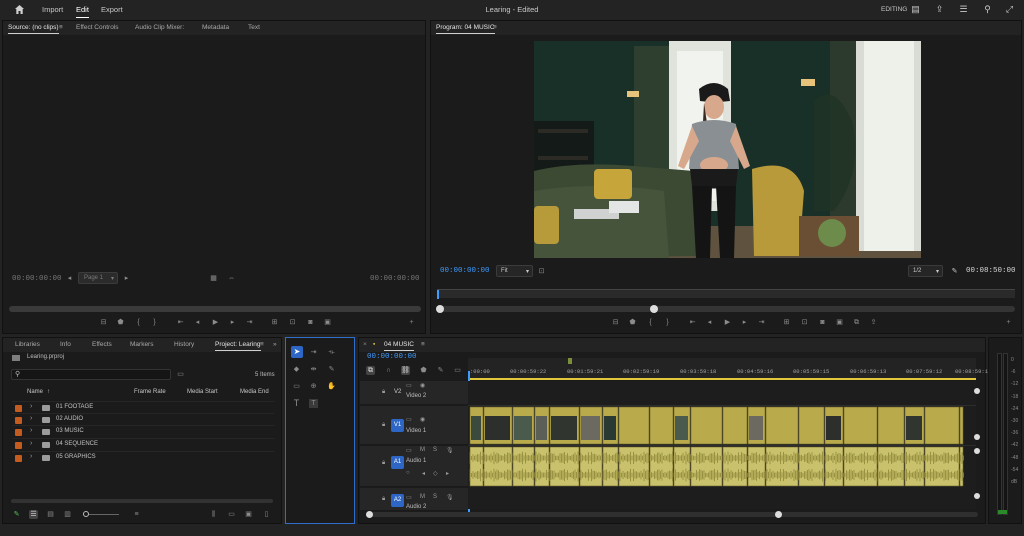 Image resolution: width=1024 pixels, height=536 pixels. What do you see at coordinates (447, 473) in the screenshot?
I see `next-keyframe-icon: ▸` at bounding box center [447, 473].